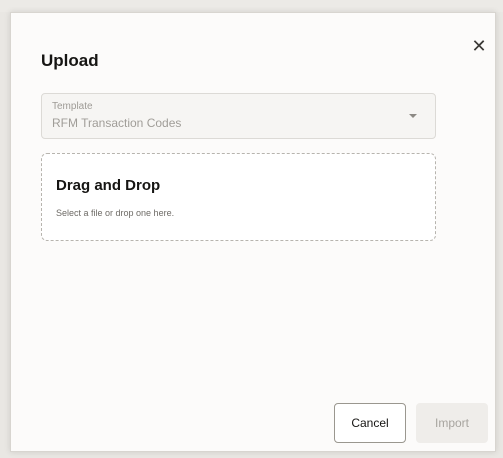 Image resolution: width=503 pixels, height=458 pixels. What do you see at coordinates (370, 423) in the screenshot?
I see `cancel-button: Cancel` at bounding box center [370, 423].